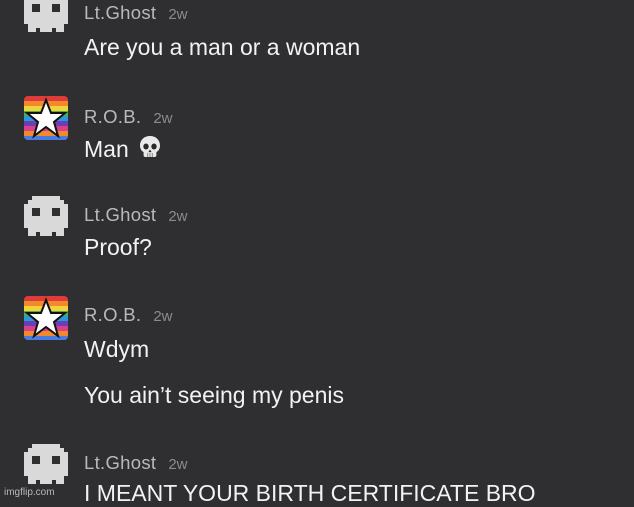  I want to click on message-text: You ain’t seeing my penis, so click(214, 395).